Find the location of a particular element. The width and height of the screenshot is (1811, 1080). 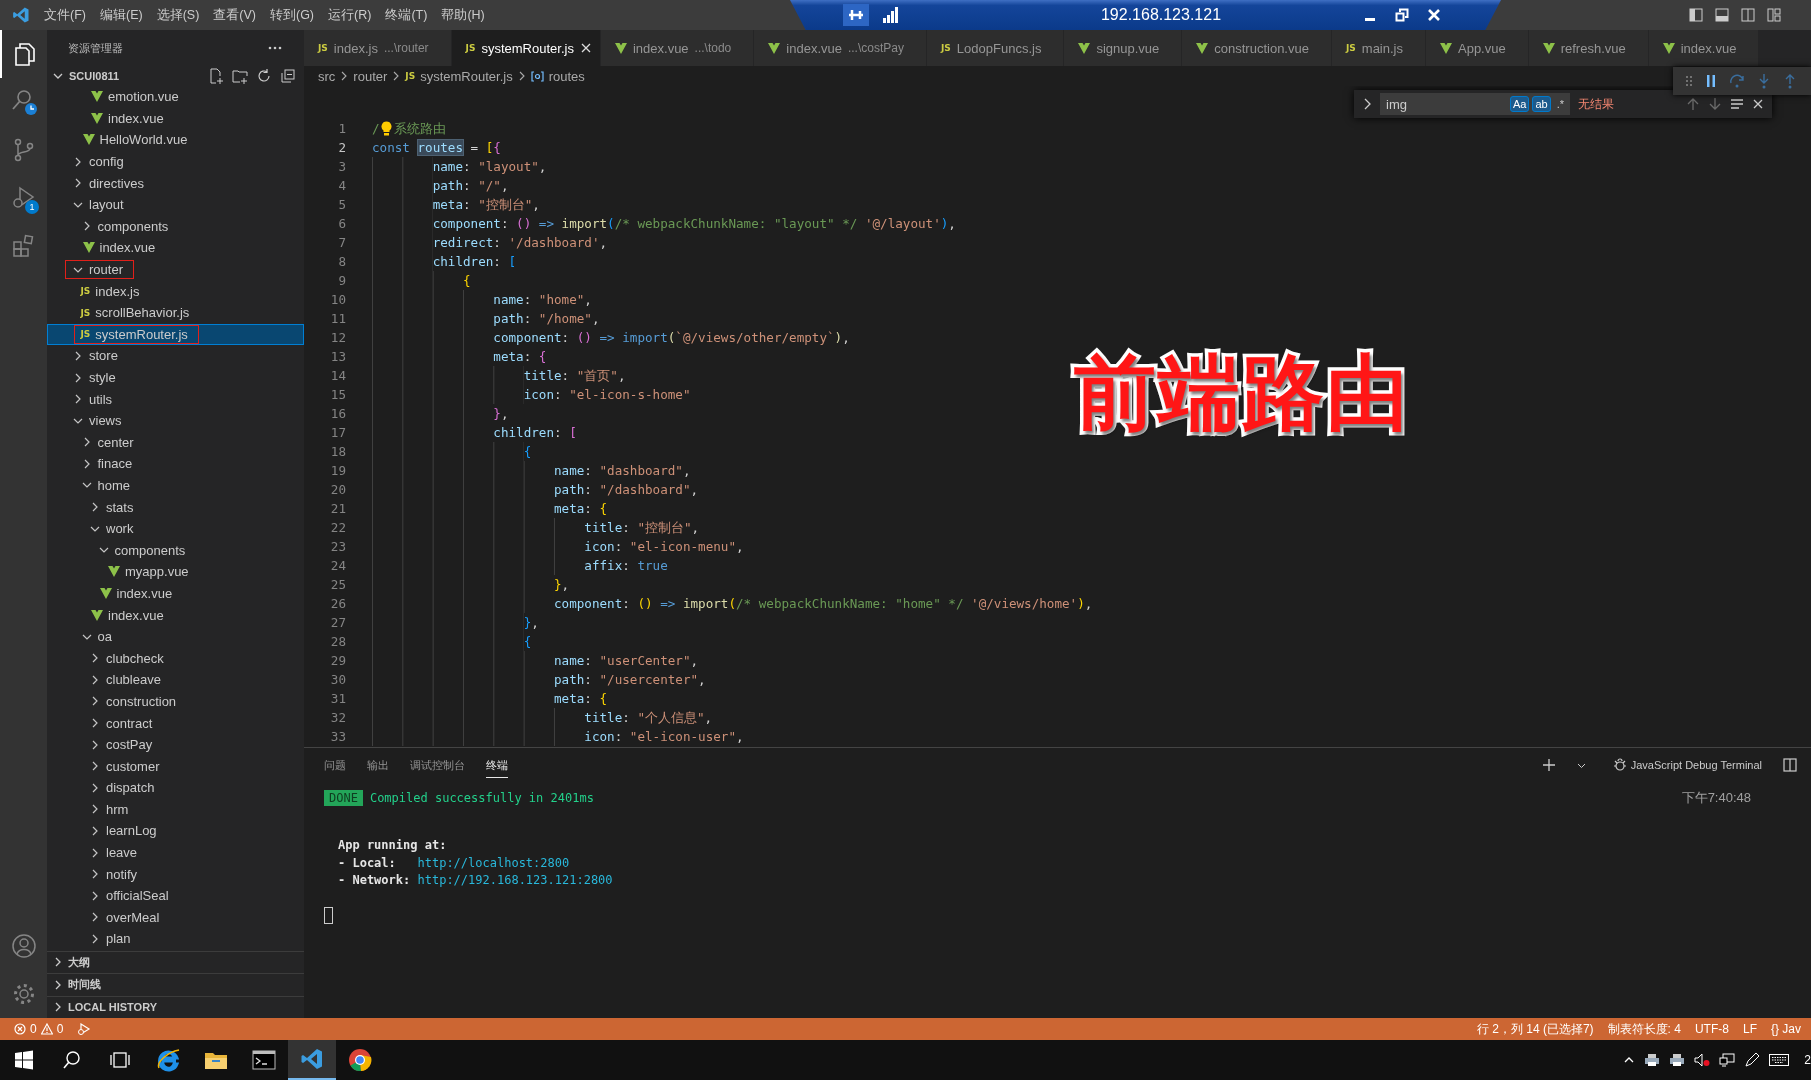

chrome-icon is located at coordinates (360, 1060).